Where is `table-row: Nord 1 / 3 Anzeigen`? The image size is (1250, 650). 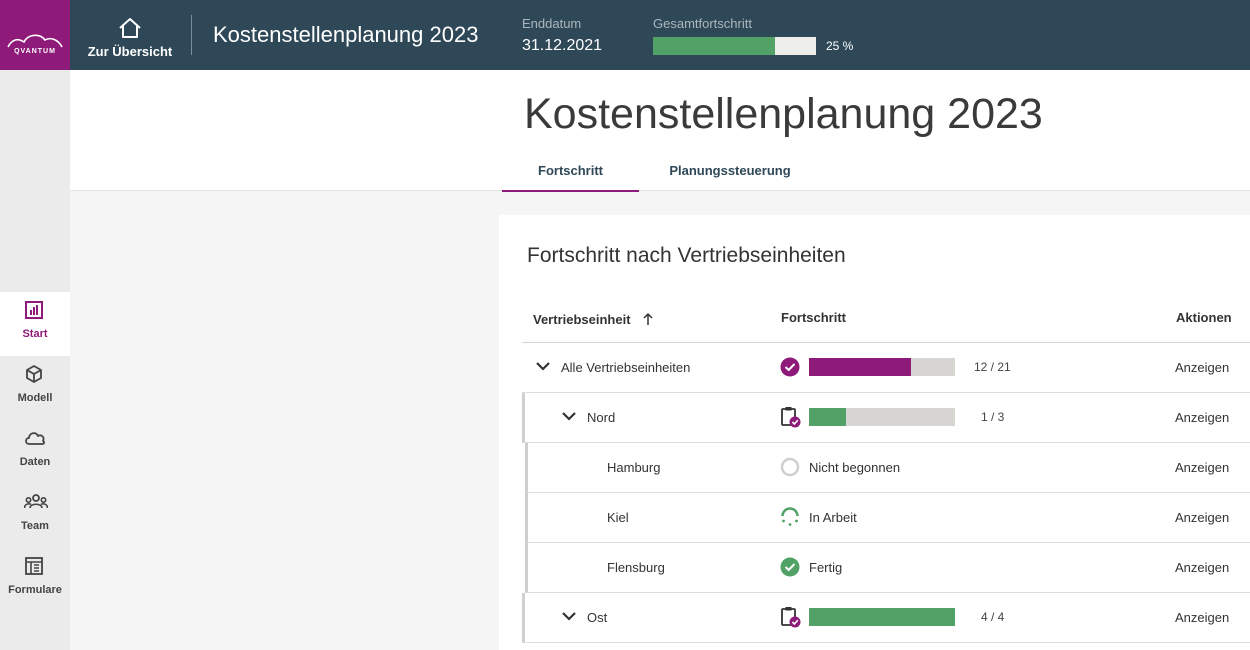 table-row: Nord 1 / 3 Anzeigen is located at coordinates (886, 418).